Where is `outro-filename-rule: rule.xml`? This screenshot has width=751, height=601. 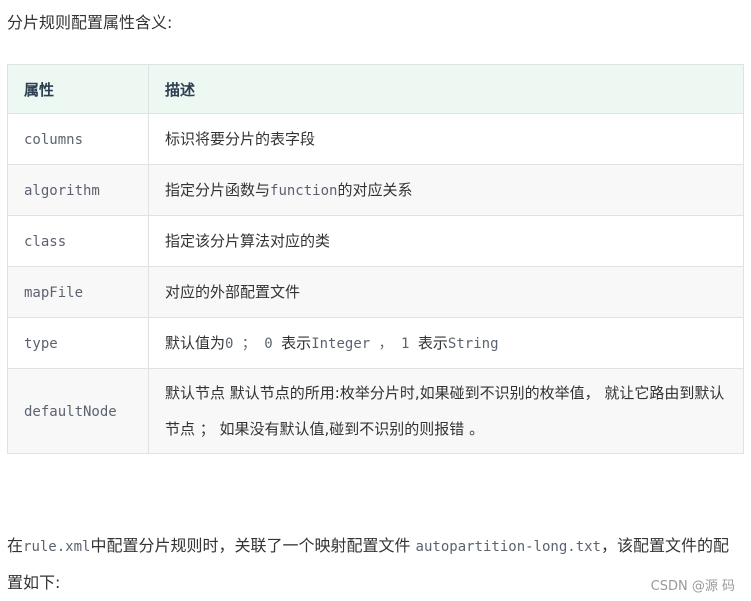
outro-filename-rule: rule.xml is located at coordinates (57, 547).